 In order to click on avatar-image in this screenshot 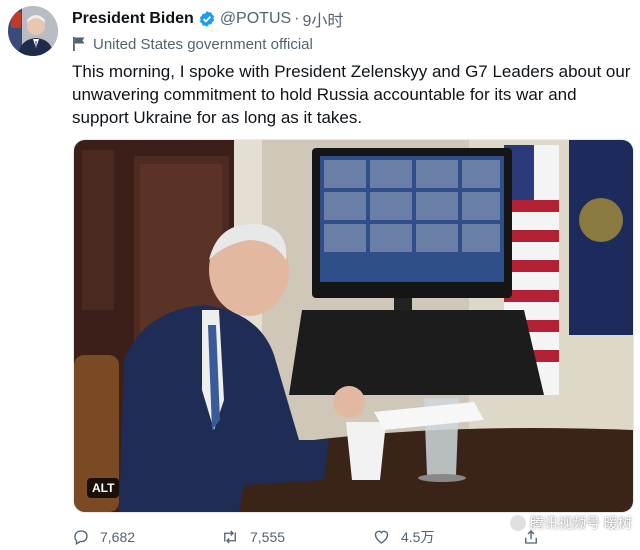, I will do `click(33, 31)`.